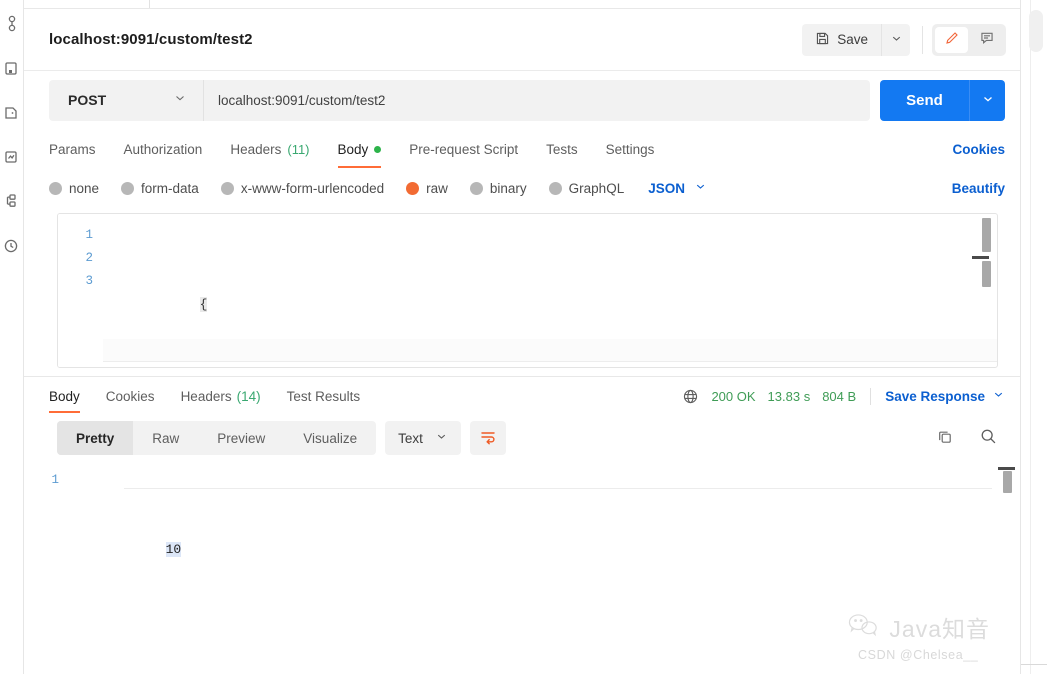  I want to click on tab-tests: Tests, so click(562, 149).